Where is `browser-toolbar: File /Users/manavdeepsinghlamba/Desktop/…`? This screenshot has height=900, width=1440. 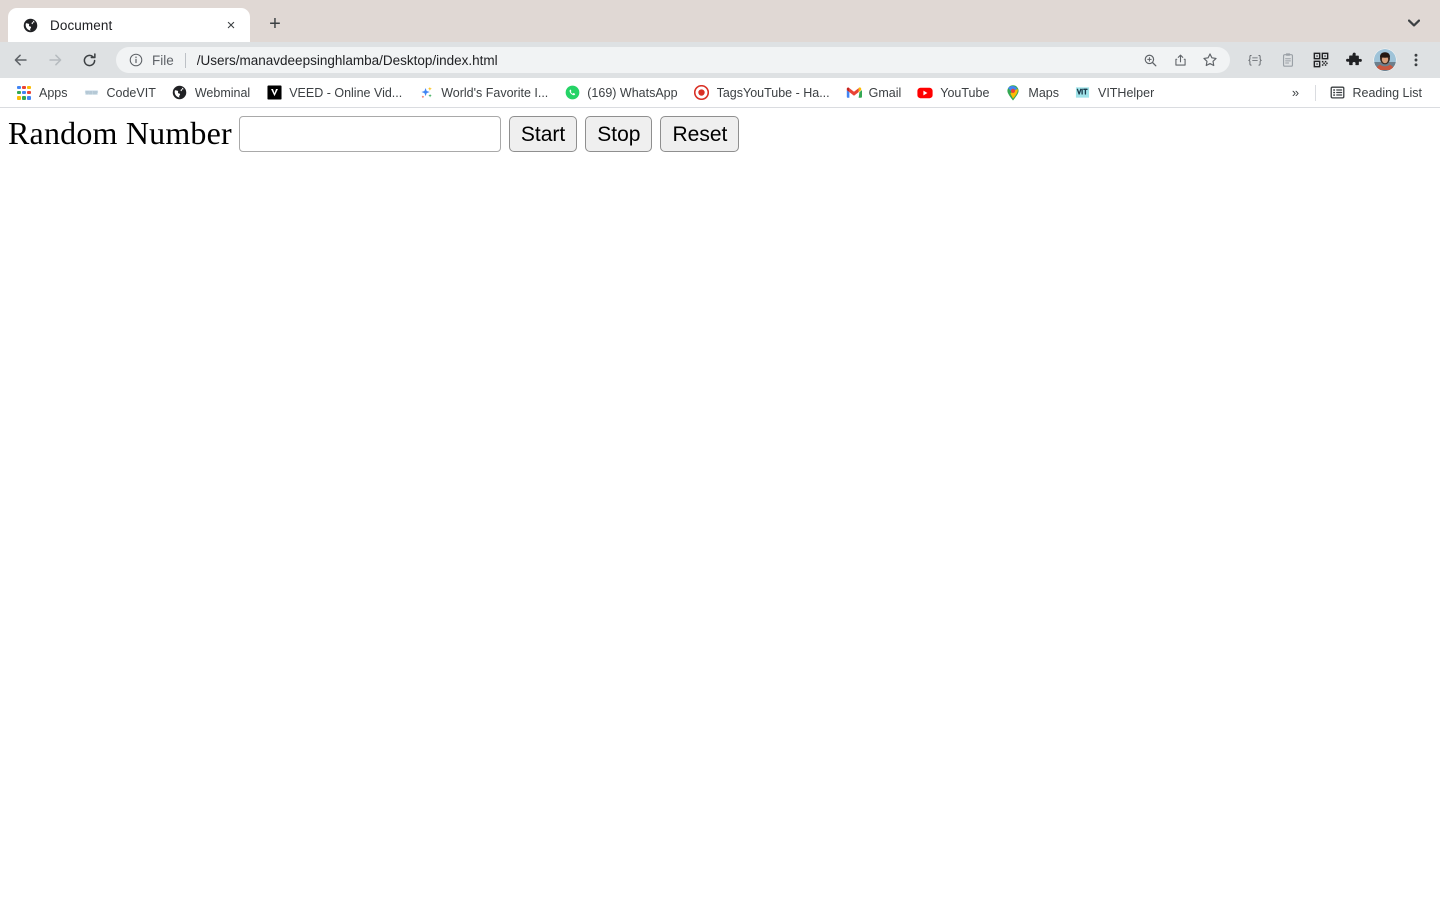 browser-toolbar: File /Users/manavdeepsinghlamba/Desktop/… is located at coordinates (720, 60).